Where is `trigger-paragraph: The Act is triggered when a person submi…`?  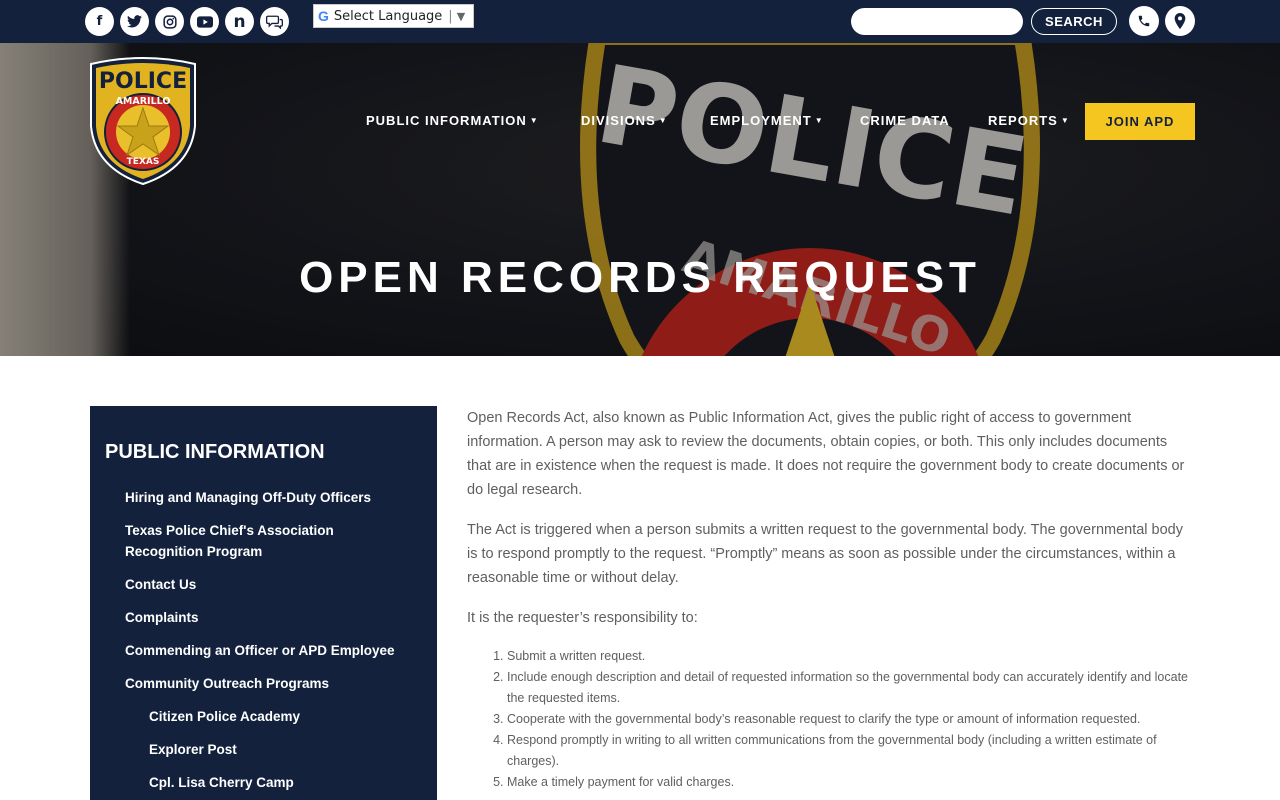
trigger-paragraph: The Act is triggered when a person submi… is located at coordinates (825, 554).